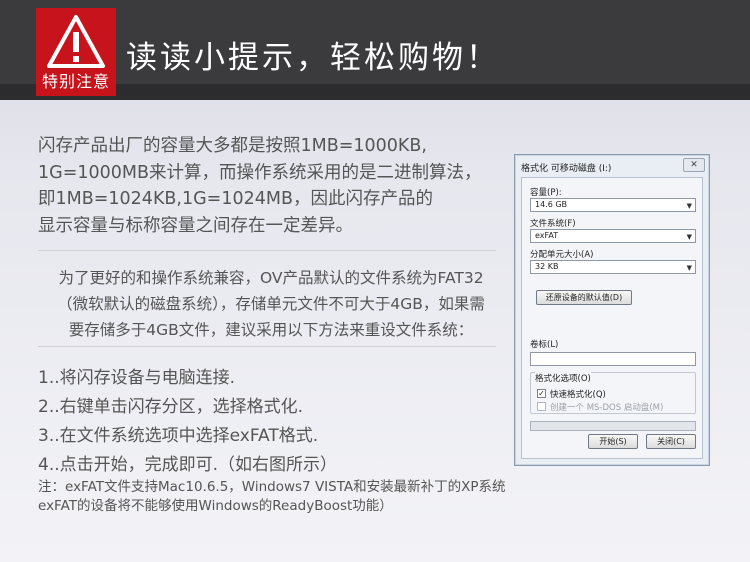  I want to click on volume-label: 卷标(L), so click(544, 345).